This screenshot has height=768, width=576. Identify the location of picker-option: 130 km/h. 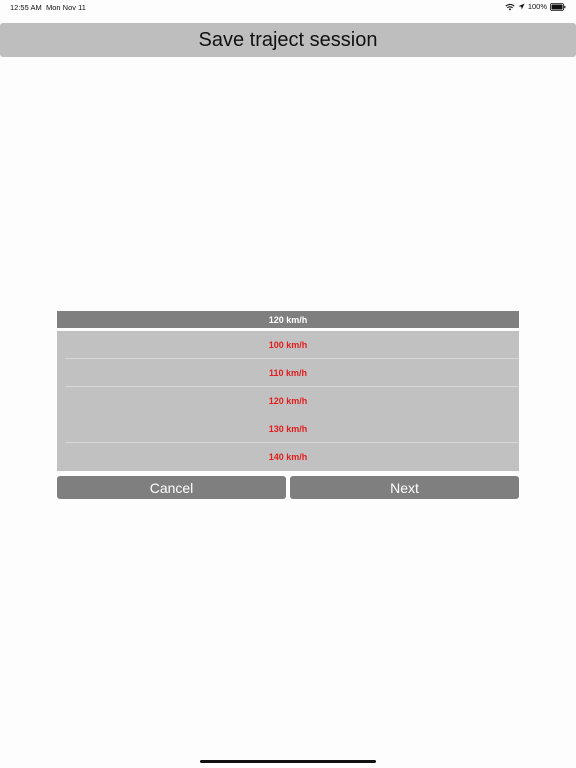
(288, 429).